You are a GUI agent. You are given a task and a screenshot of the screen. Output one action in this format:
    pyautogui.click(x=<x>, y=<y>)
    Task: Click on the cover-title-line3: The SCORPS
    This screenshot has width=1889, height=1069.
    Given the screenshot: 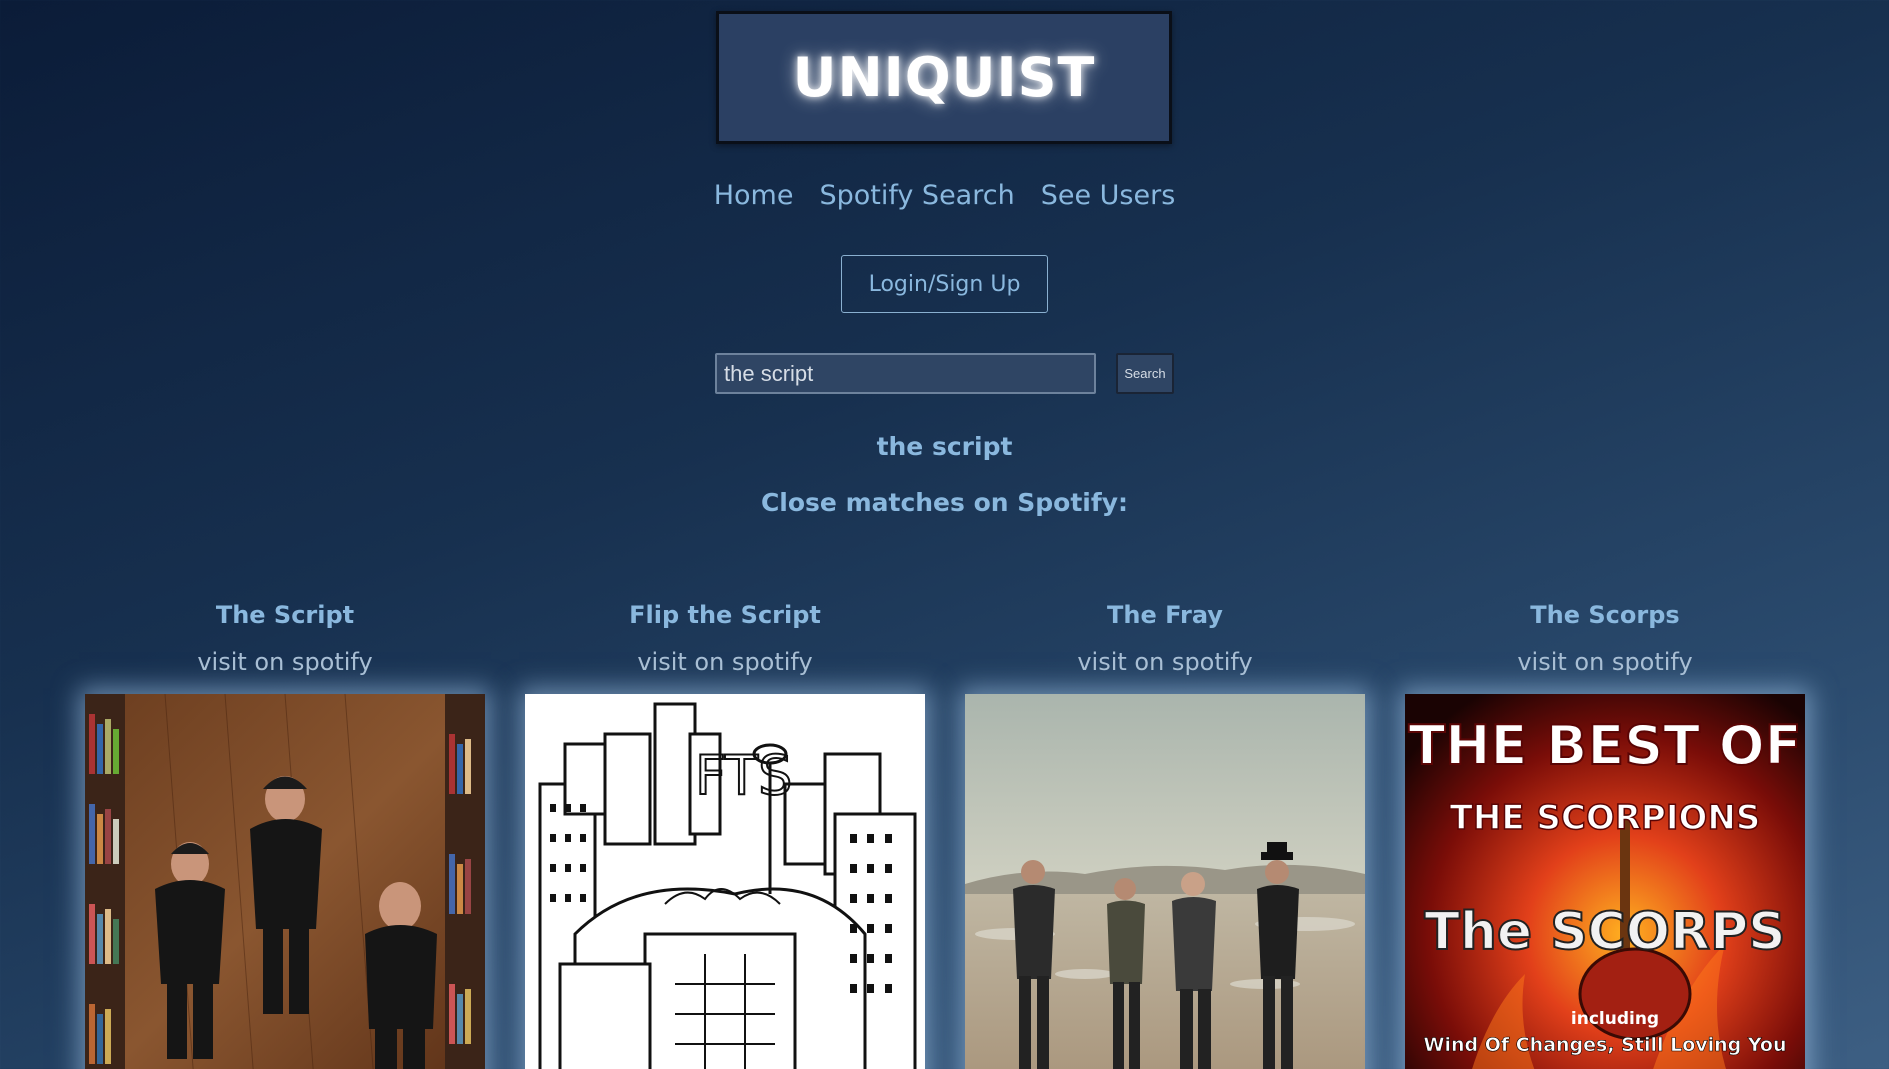 What is the action you would take?
    pyautogui.click(x=1604, y=932)
    